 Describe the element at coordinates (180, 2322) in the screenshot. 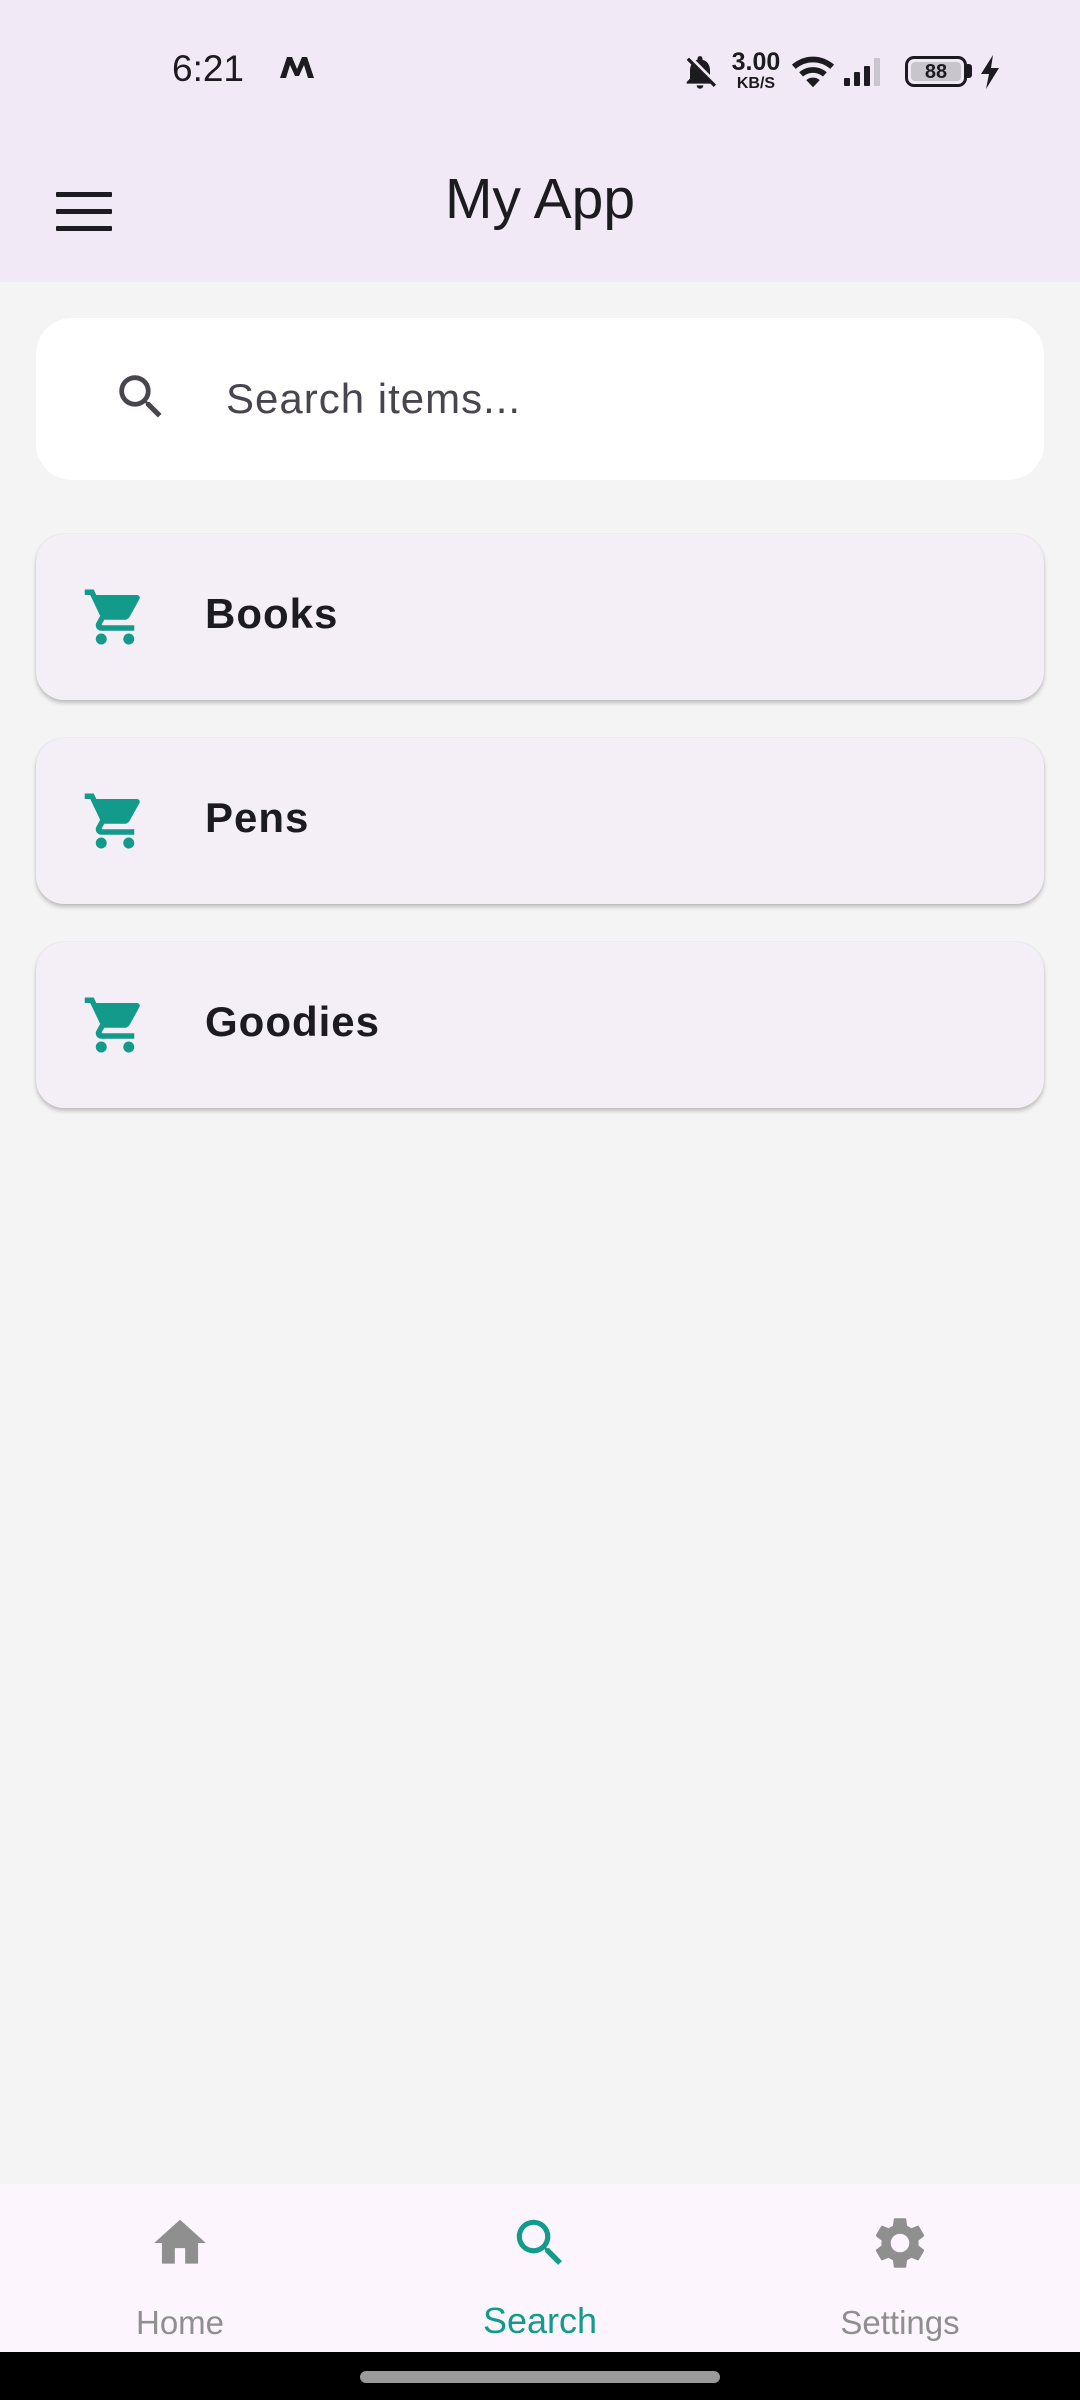

I see `nav-label-home: Home` at that location.